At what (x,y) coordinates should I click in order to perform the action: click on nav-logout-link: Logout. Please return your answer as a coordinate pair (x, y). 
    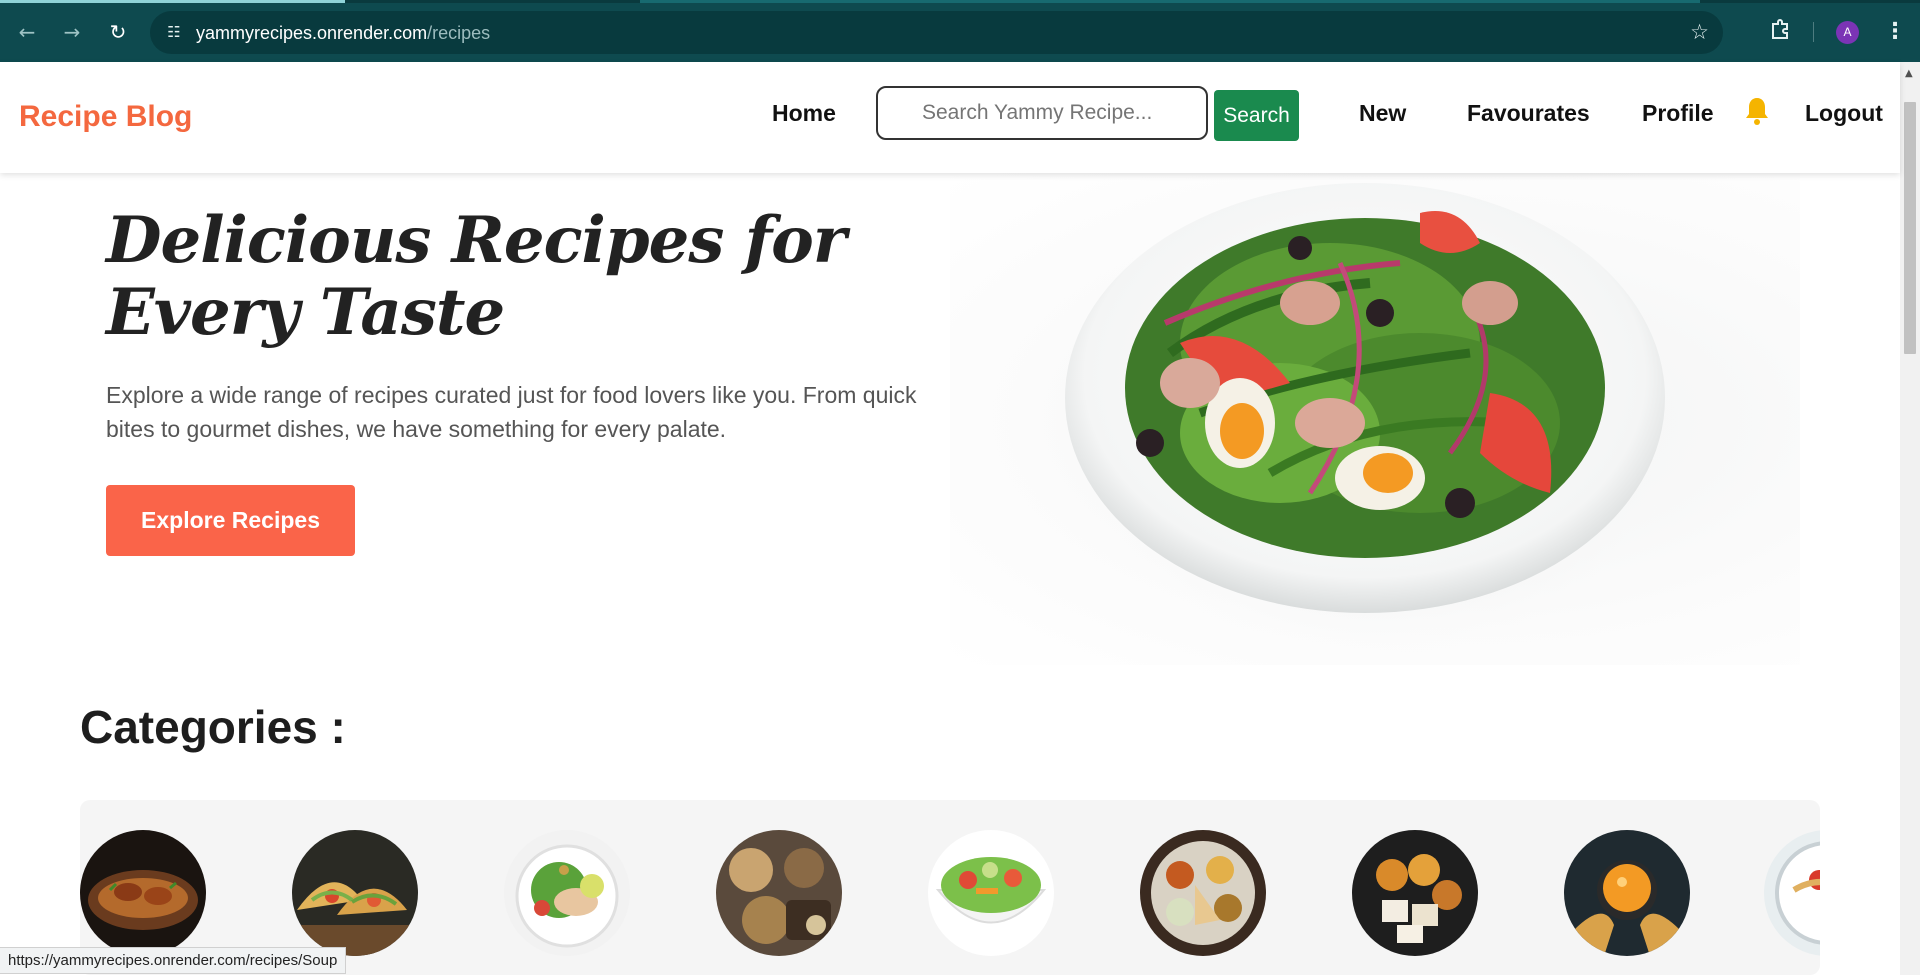
    Looking at the image, I should click on (1844, 113).